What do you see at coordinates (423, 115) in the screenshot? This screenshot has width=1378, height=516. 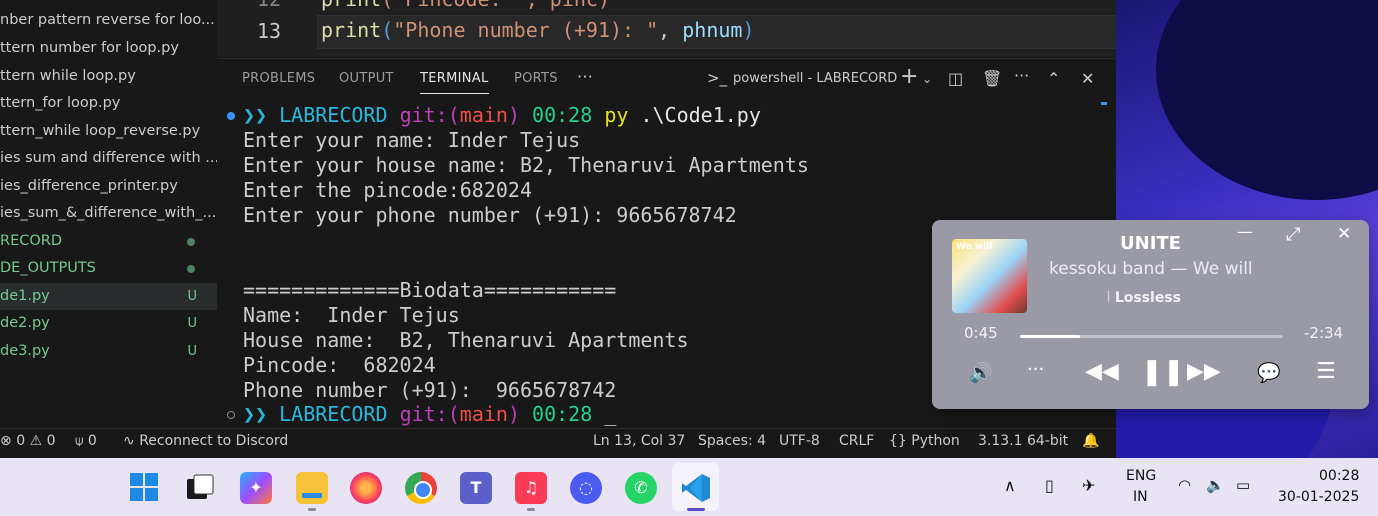 I see `prompt-git: git:` at bounding box center [423, 115].